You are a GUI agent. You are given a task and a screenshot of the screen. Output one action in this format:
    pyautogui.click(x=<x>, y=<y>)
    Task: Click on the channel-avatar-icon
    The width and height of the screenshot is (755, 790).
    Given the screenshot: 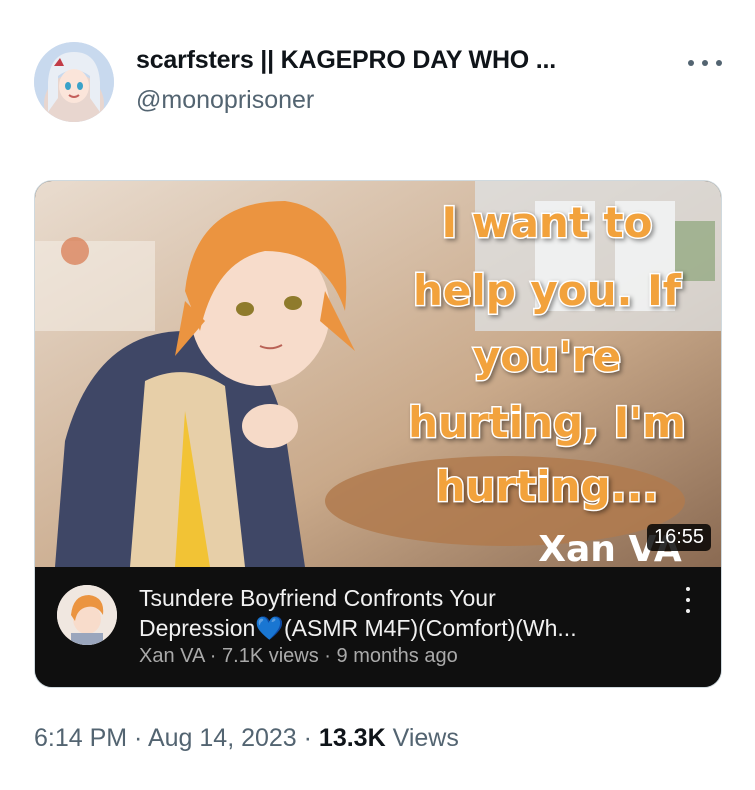 What is the action you would take?
    pyautogui.click(x=87, y=615)
    